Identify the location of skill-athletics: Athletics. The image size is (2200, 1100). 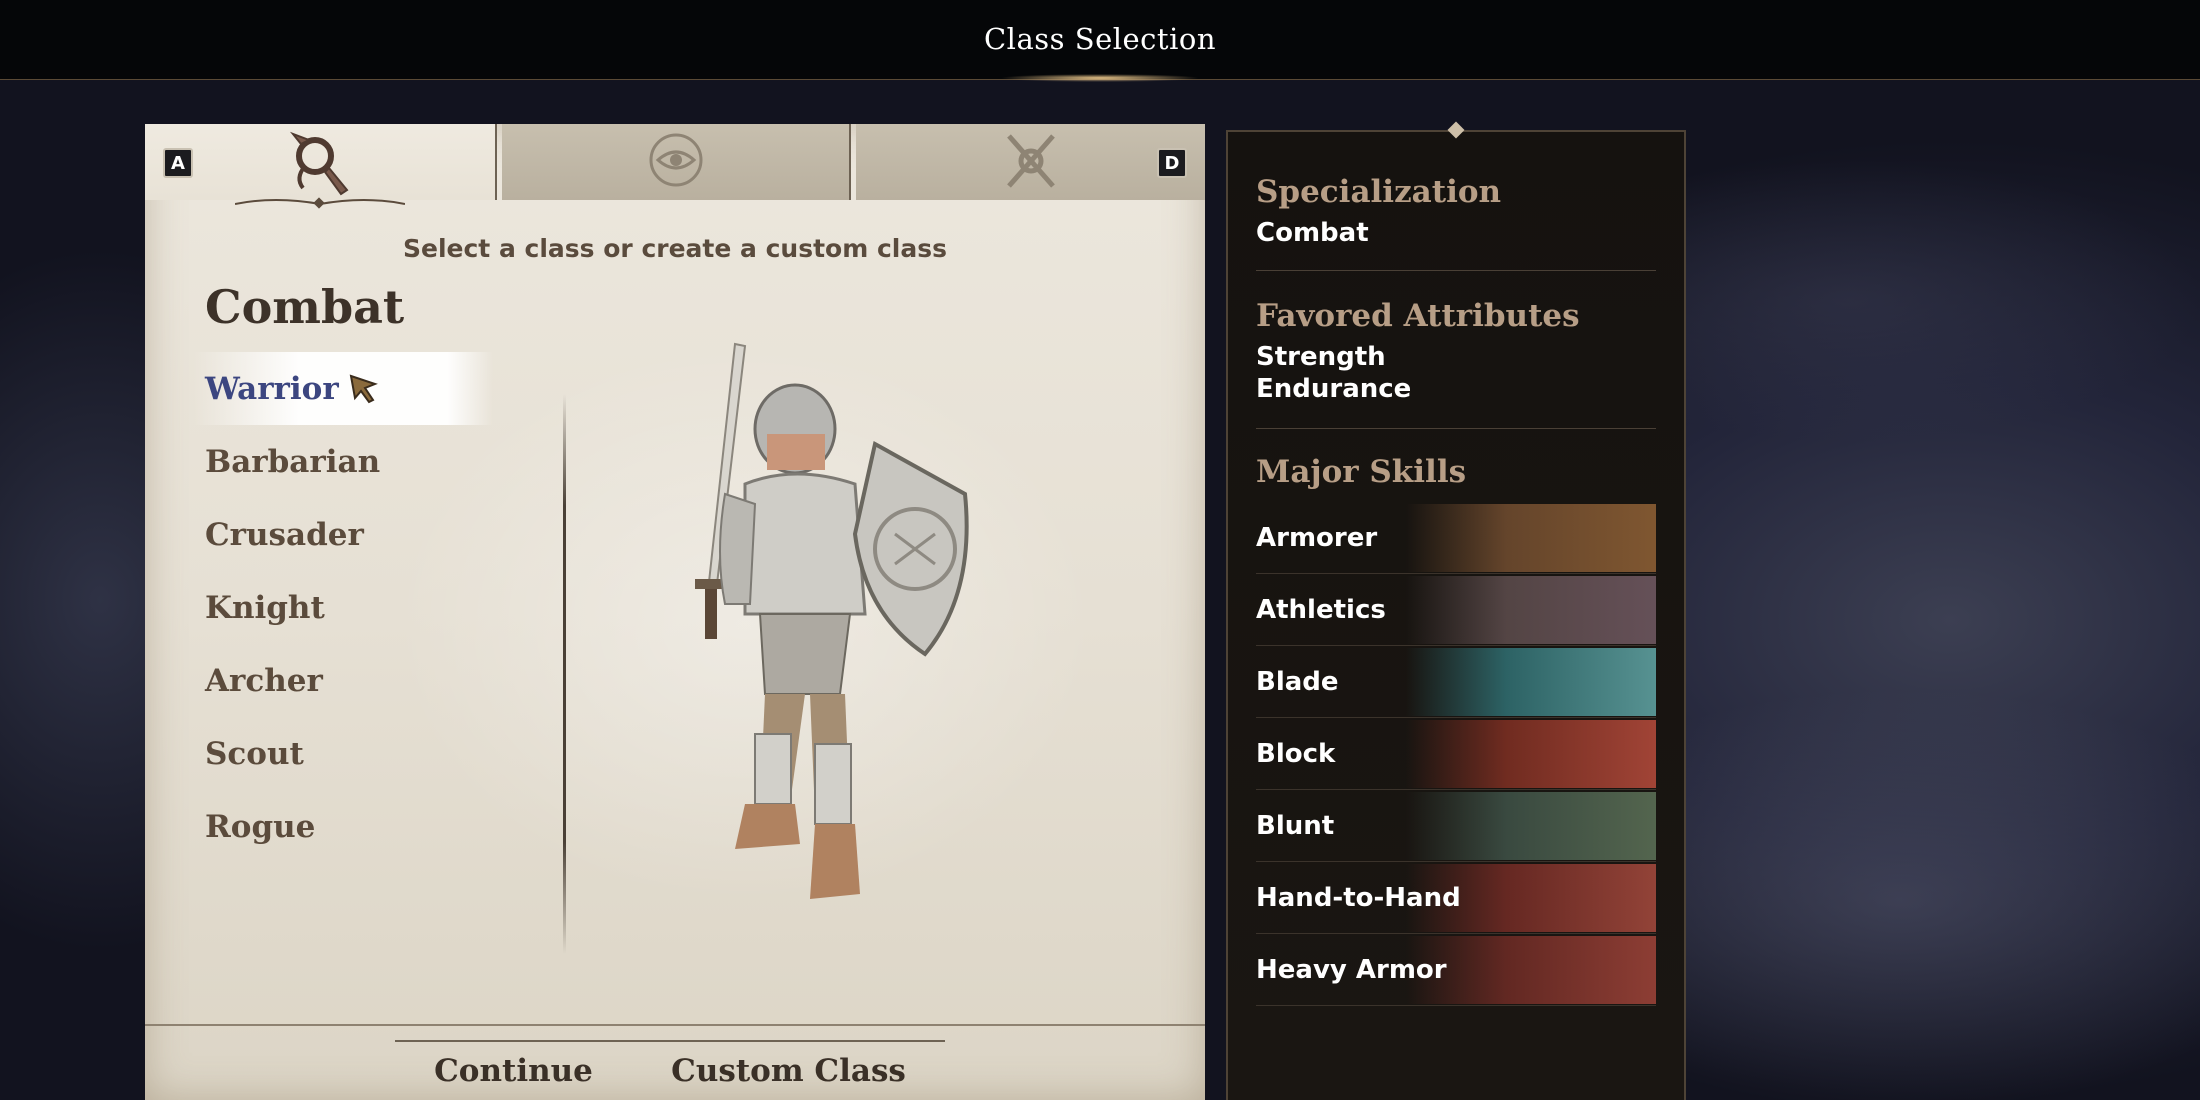
(1456, 610).